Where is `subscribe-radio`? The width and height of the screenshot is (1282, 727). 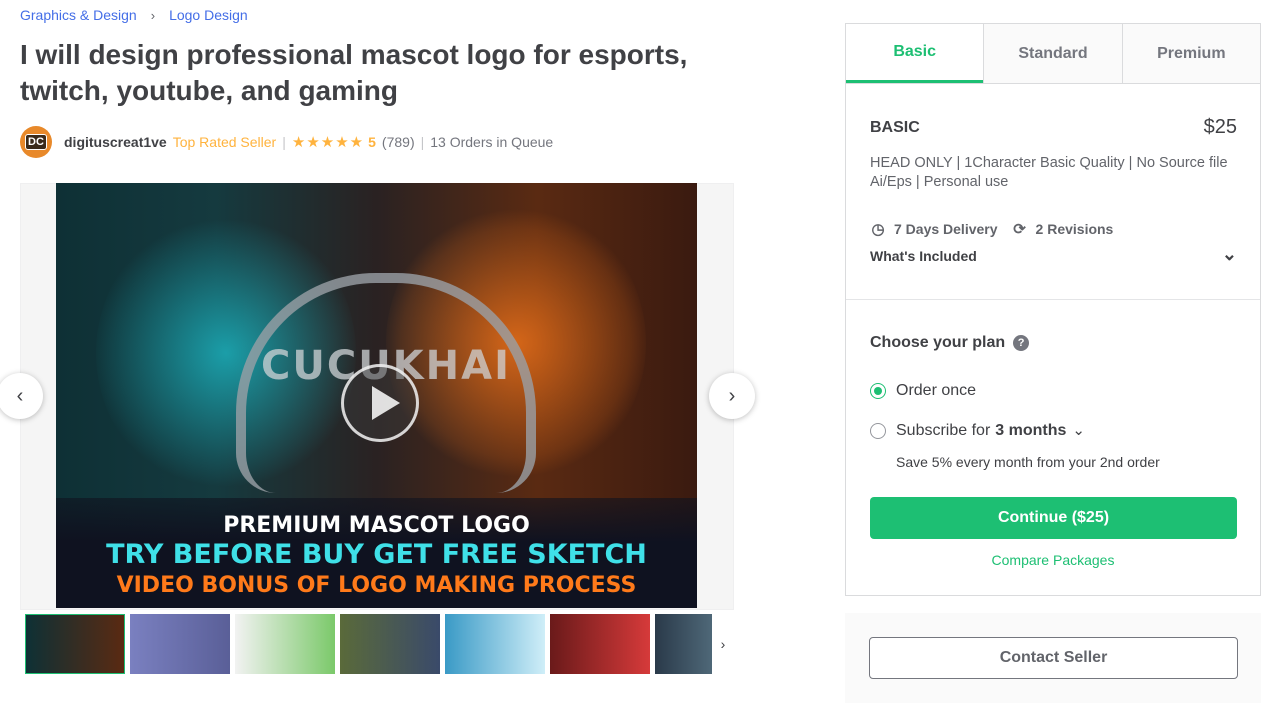
subscribe-radio is located at coordinates (878, 431).